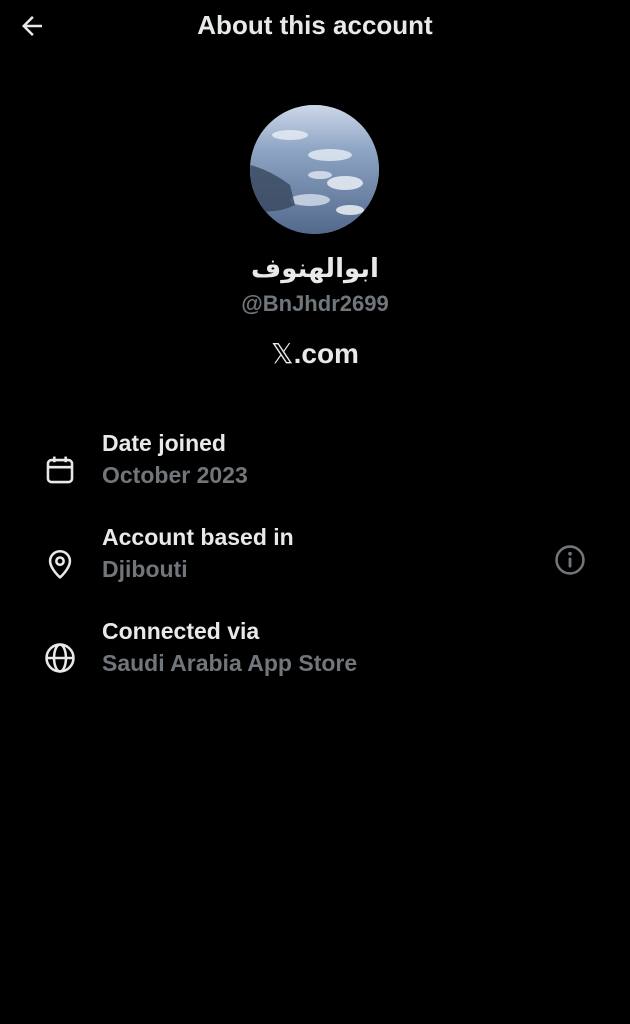 This screenshot has width=630, height=1024. I want to click on detail-row-account-based-in: Account based in Djibouti, so click(315, 557).